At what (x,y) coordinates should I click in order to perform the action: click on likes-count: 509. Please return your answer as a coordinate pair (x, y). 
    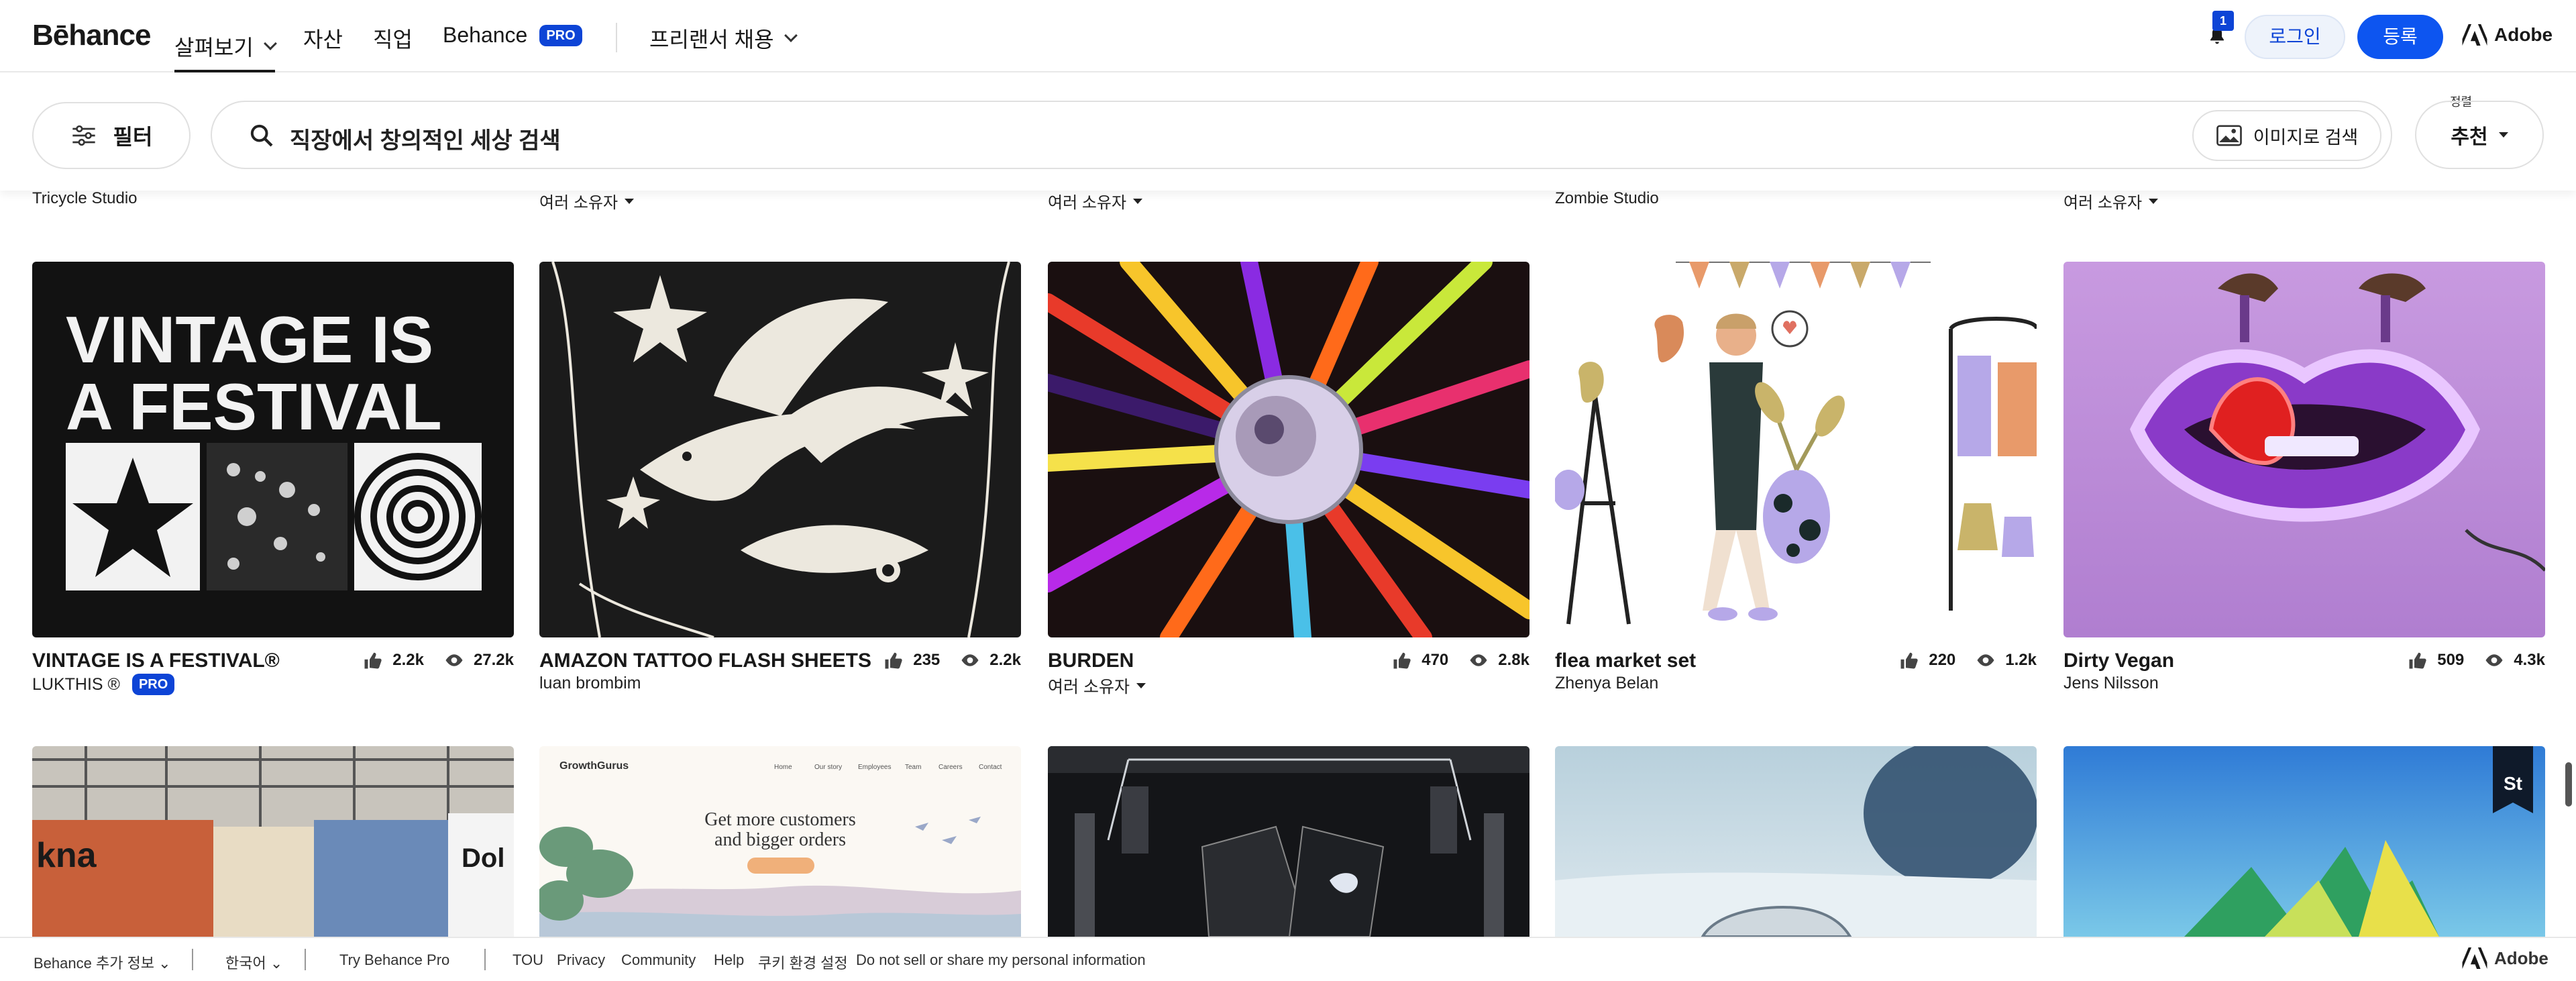
    Looking at the image, I should click on (2451, 660).